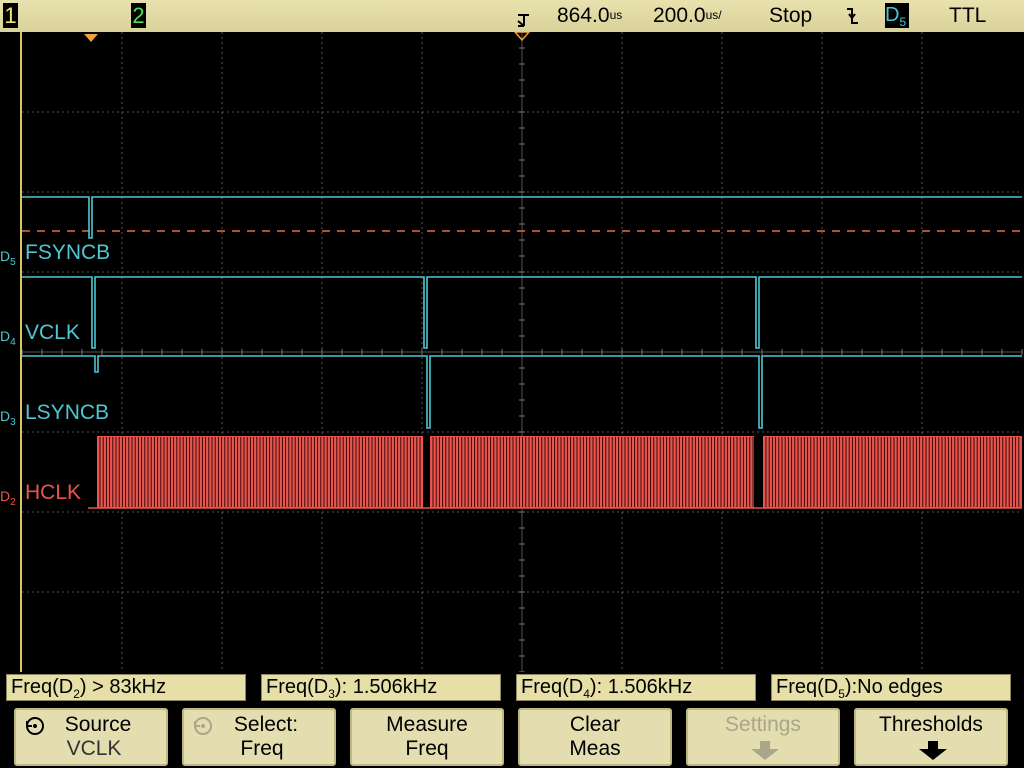  What do you see at coordinates (8, 498) in the screenshot?
I see `d2-label: D2` at bounding box center [8, 498].